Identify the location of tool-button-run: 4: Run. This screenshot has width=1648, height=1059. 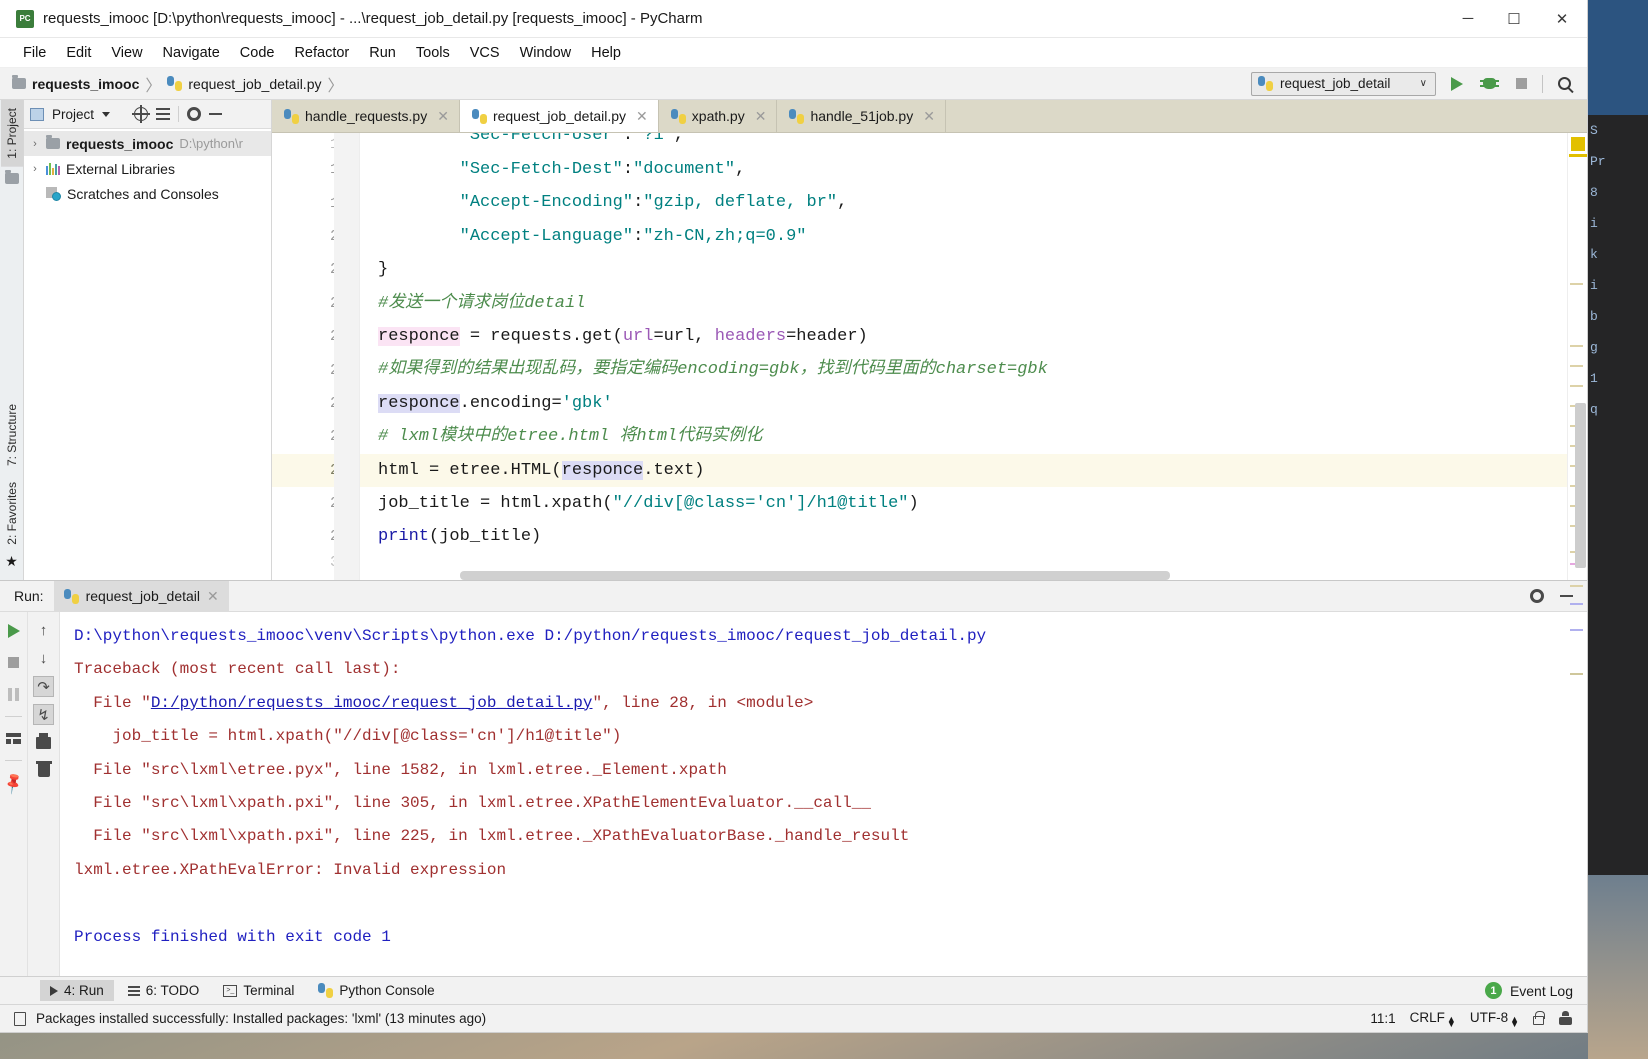
(77, 990).